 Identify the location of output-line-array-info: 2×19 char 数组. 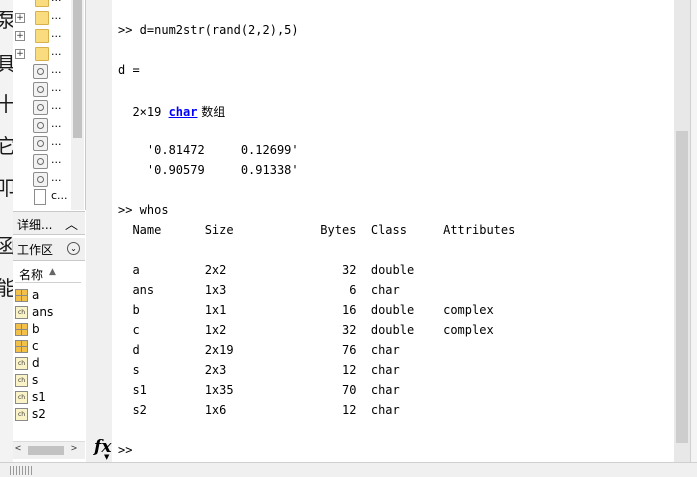
(171, 111).